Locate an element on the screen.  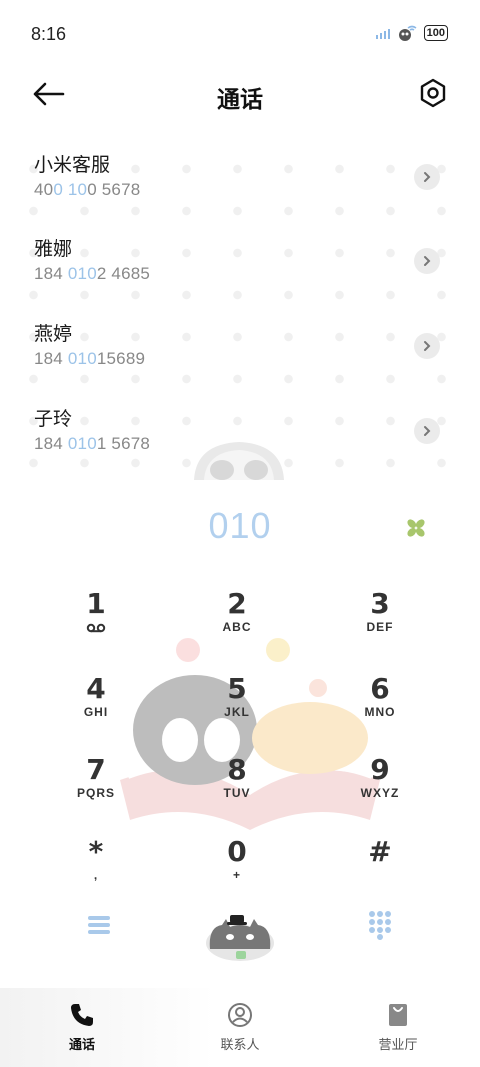
key-3: 3 DEF is located at coordinates (380, 620).